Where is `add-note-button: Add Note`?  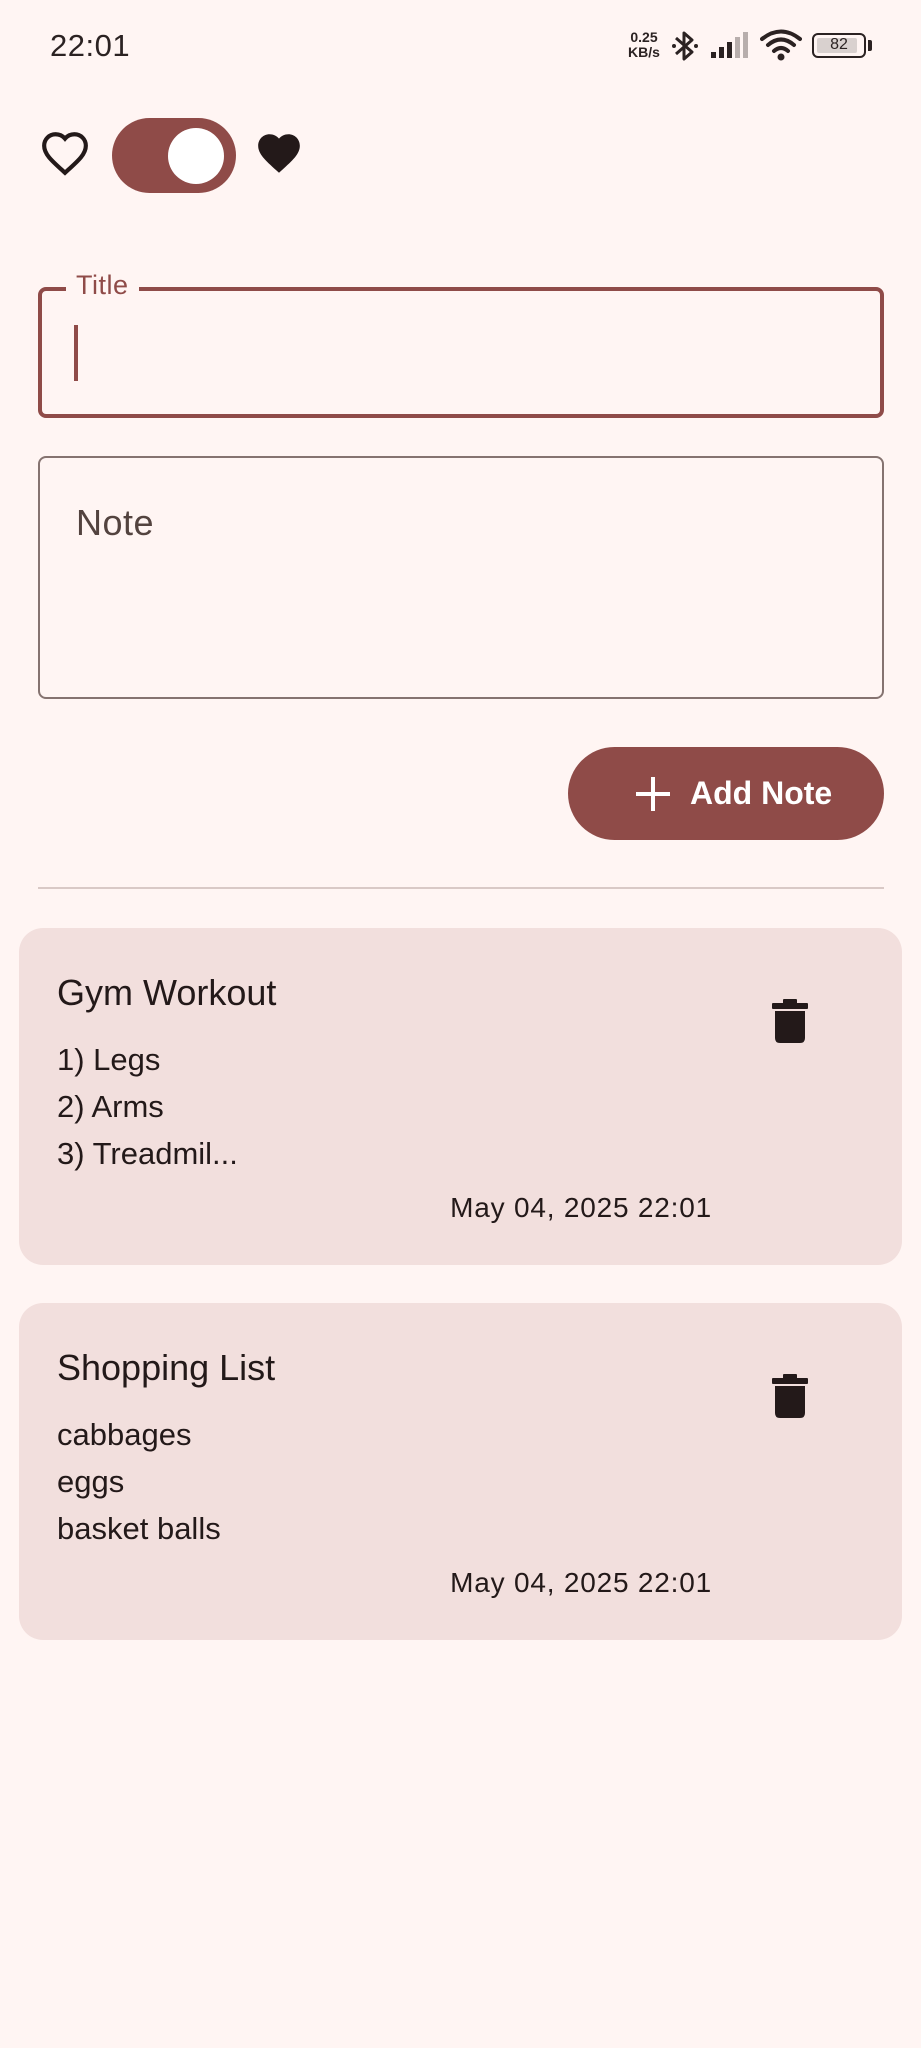 add-note-button: Add Note is located at coordinates (726, 793).